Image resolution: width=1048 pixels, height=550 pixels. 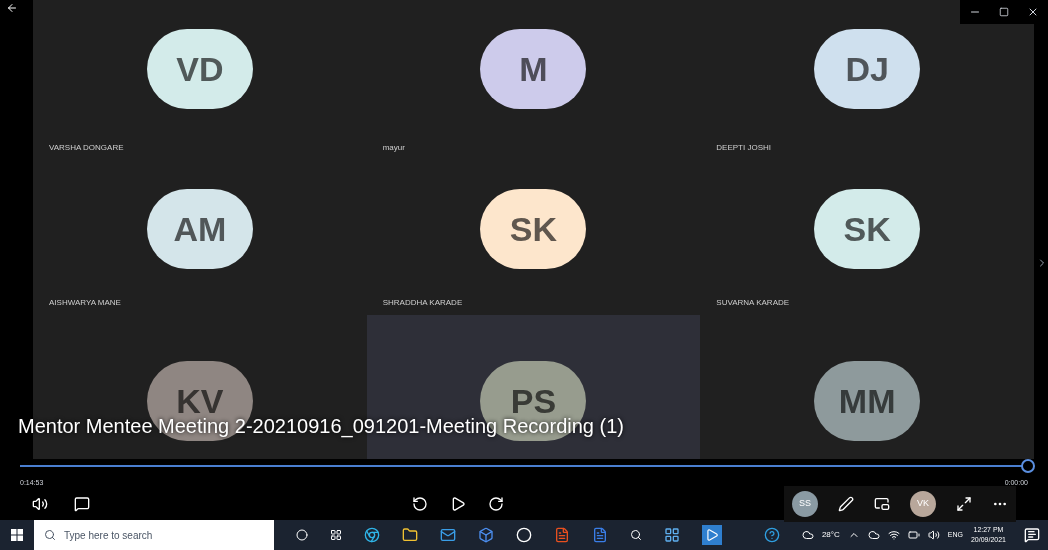 What do you see at coordinates (422, 303) in the screenshot?
I see `participant-name: SHRADDHA KARADE` at bounding box center [422, 303].